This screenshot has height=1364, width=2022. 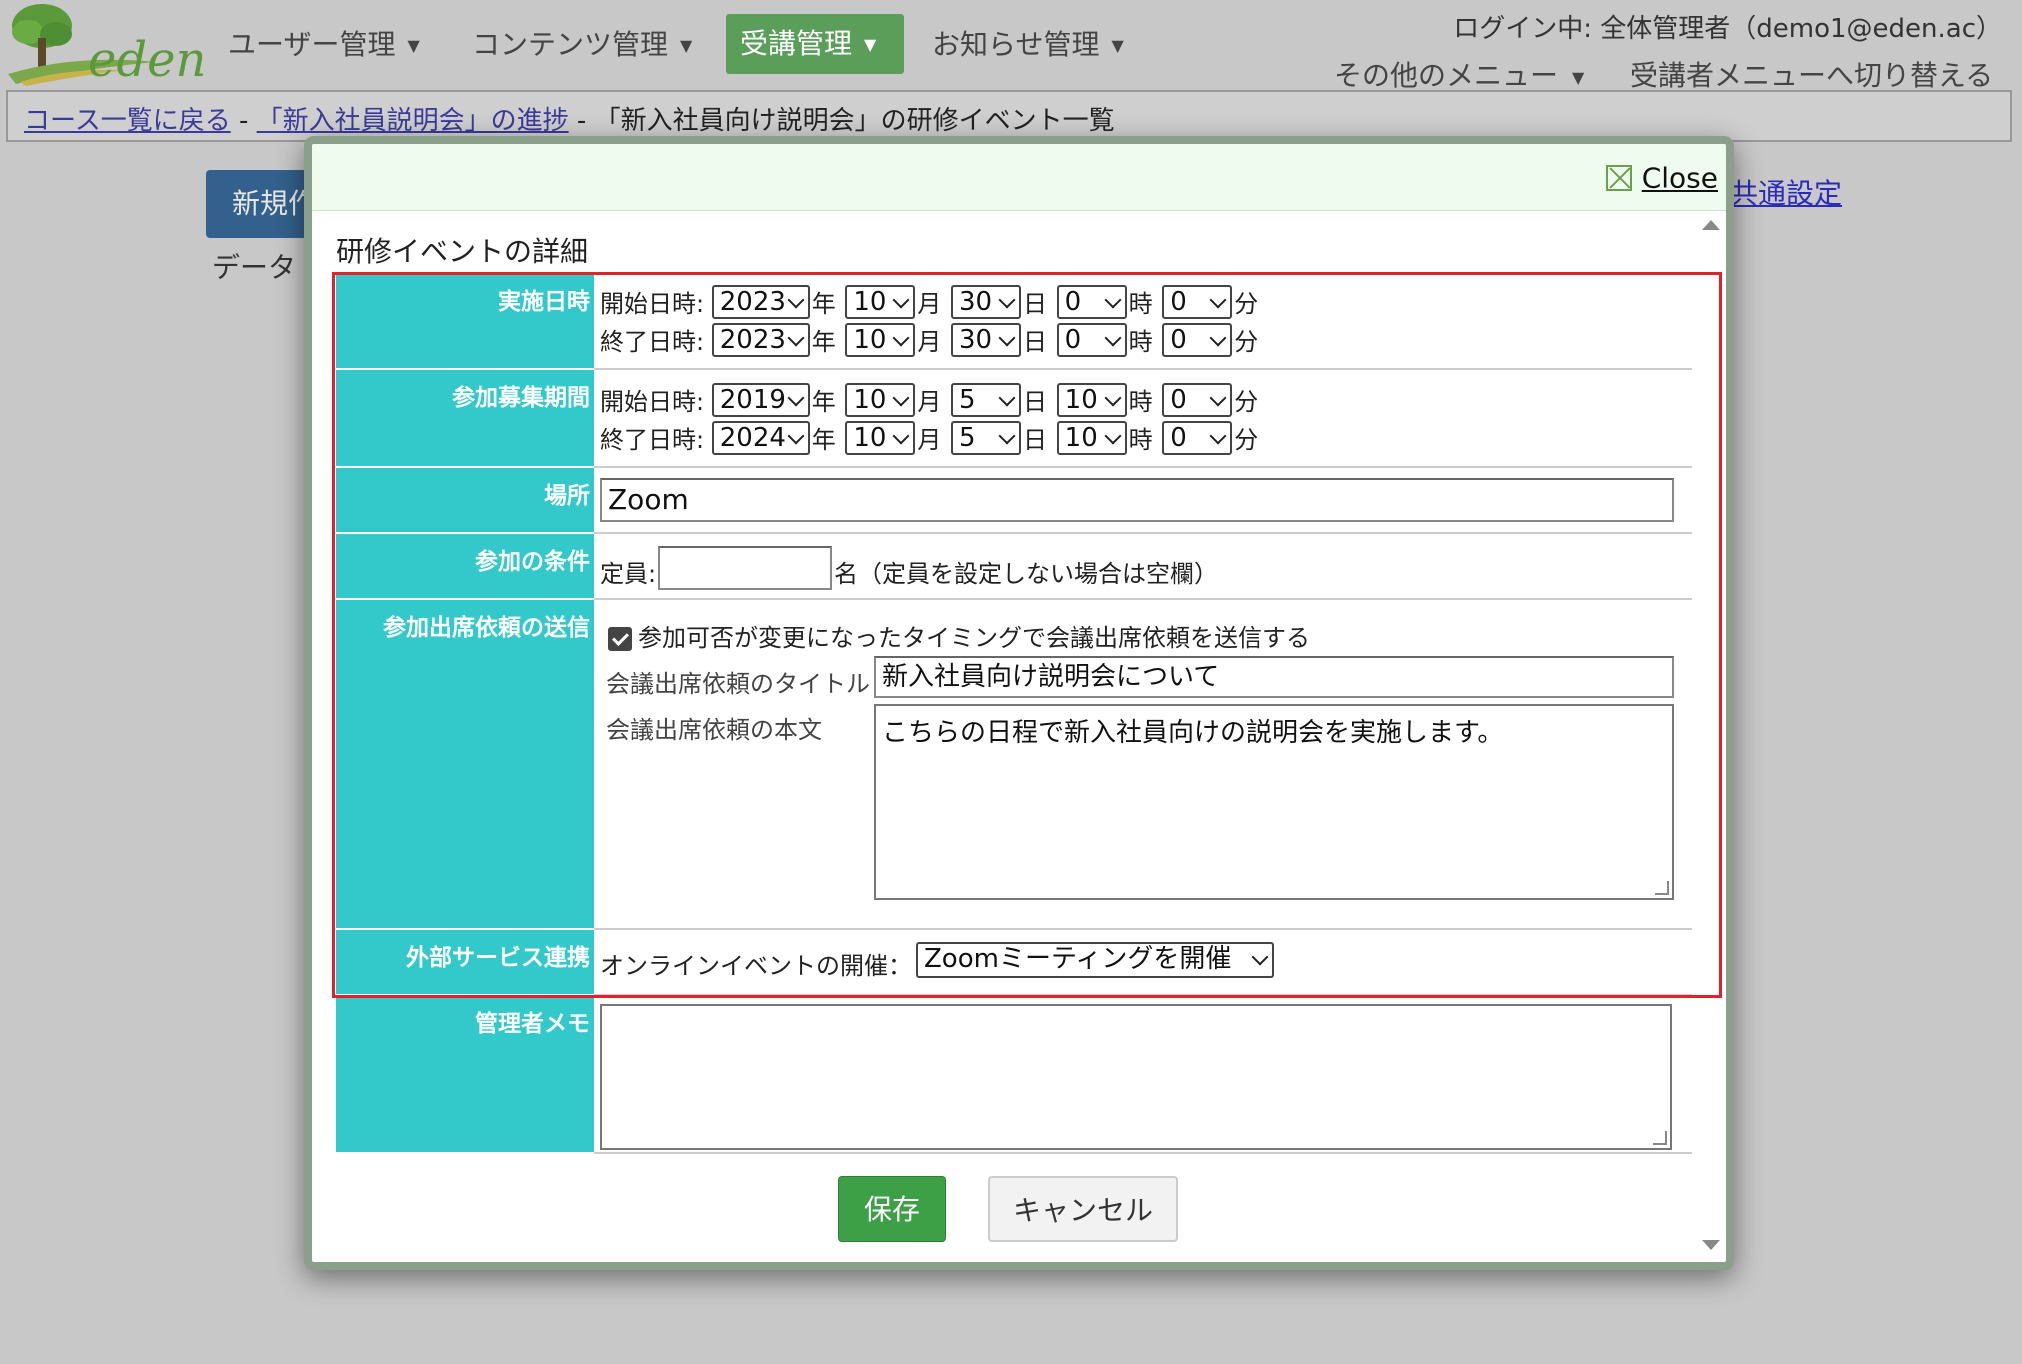 What do you see at coordinates (967, 399) in the screenshot?
I see `select-value: 5` at bounding box center [967, 399].